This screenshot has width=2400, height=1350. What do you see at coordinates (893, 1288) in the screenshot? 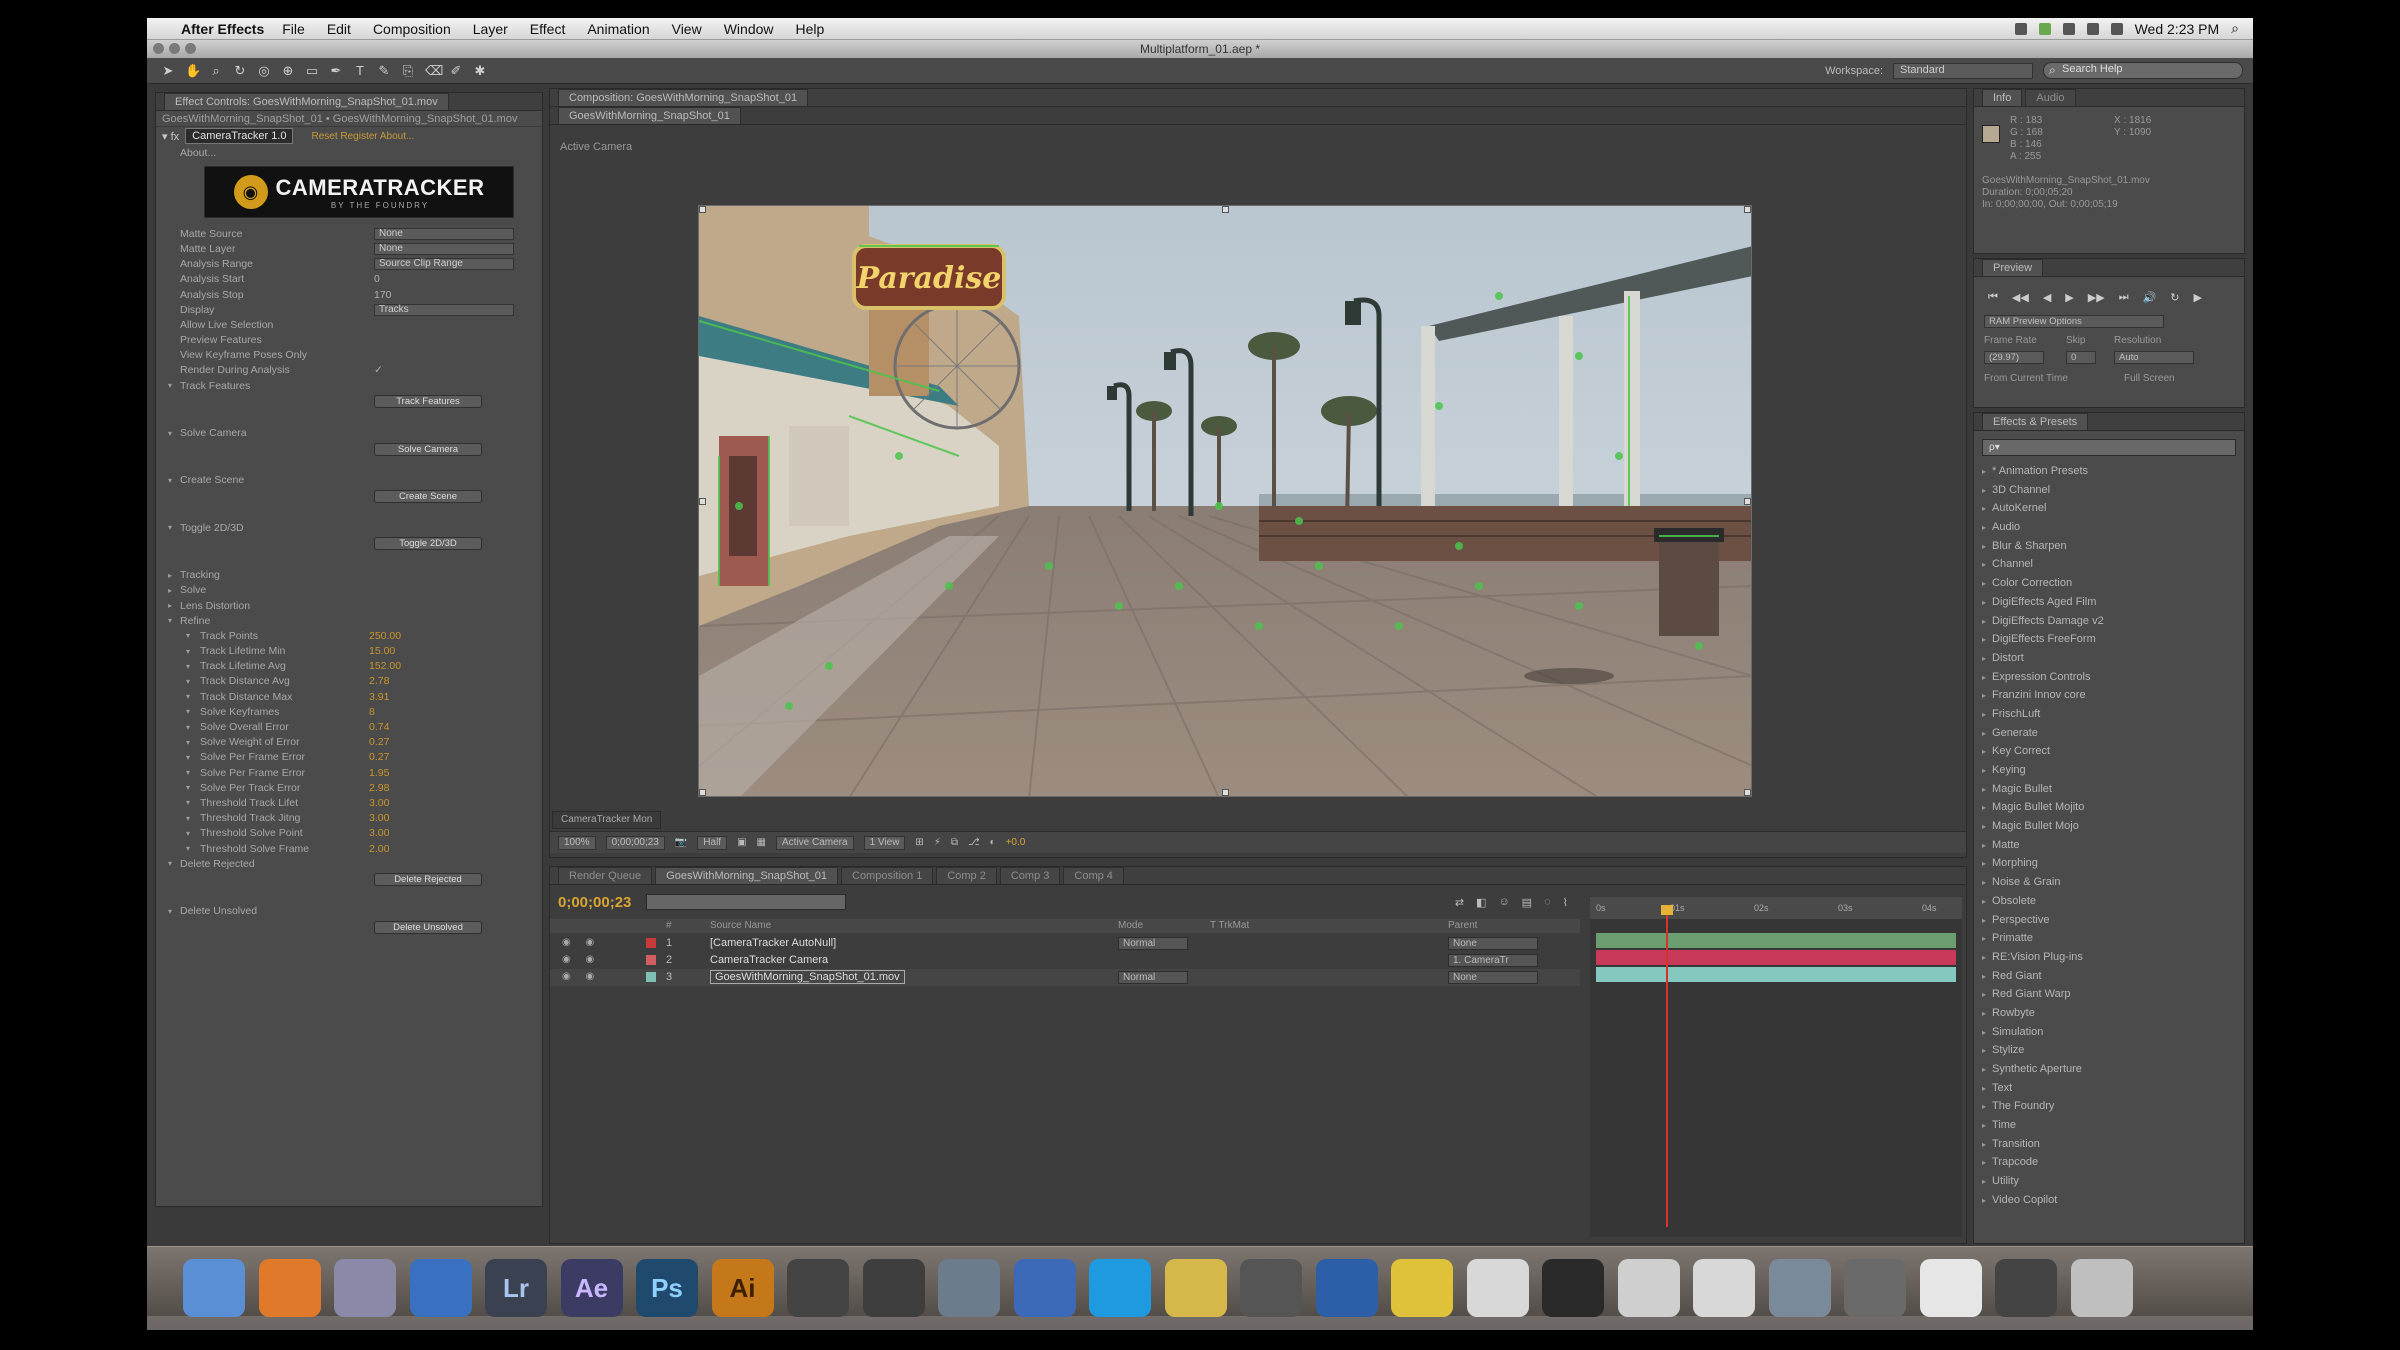
I see `dock-motion-icon` at bounding box center [893, 1288].